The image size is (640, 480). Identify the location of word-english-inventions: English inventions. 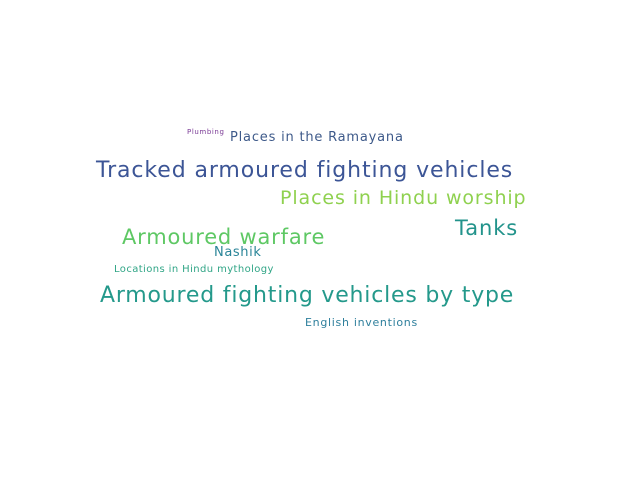
(361, 322).